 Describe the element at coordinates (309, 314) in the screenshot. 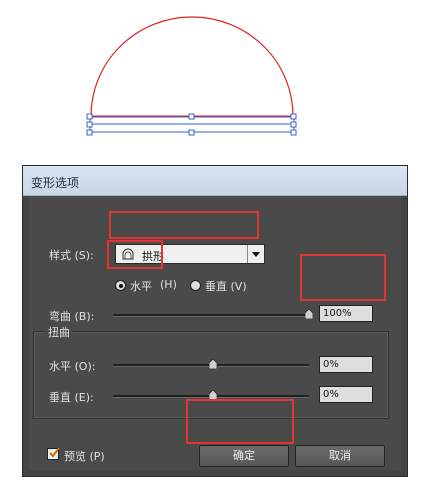

I see `bend-slider-thumb` at that location.